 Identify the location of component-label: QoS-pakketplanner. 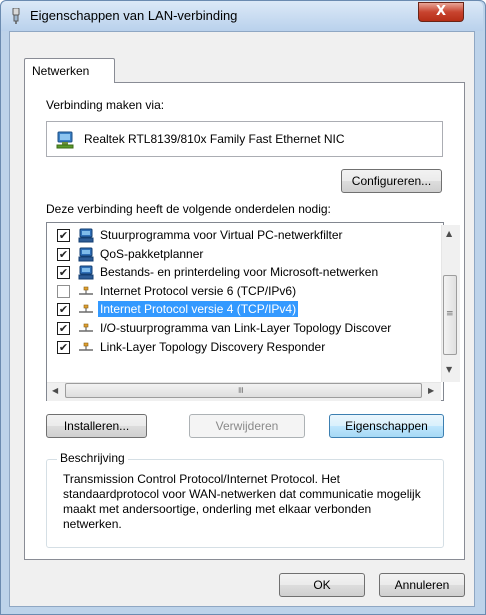
(152, 254).